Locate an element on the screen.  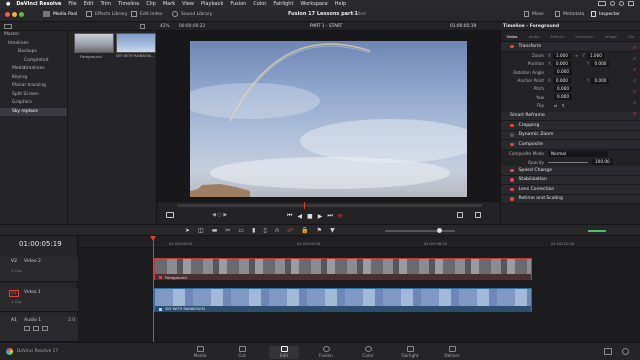
insert-clip-icon: ▭ is located at coordinates (241, 230).